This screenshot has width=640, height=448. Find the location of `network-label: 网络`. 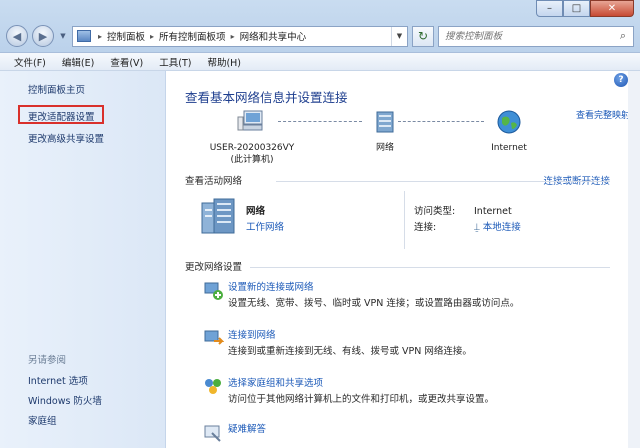

network-label: 网络 is located at coordinates (384, 148).